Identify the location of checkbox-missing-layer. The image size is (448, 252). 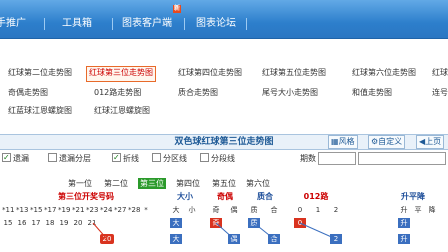
(52, 157).